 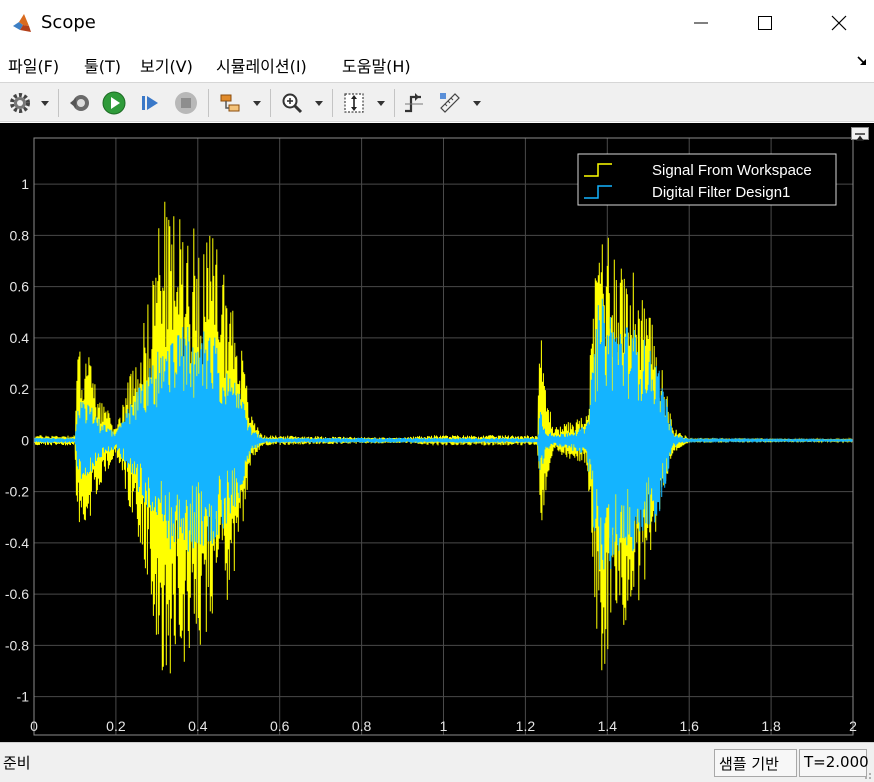 I want to click on menu-tools: 툴(T), so click(x=102, y=65).